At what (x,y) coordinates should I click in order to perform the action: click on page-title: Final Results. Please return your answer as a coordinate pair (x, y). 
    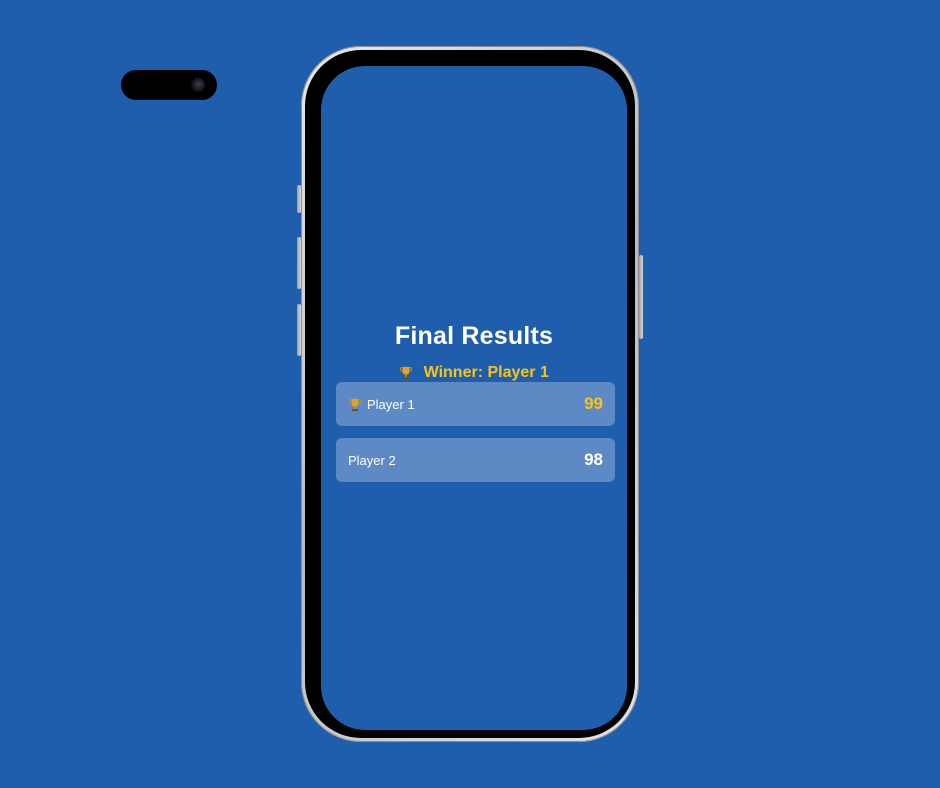
    Looking at the image, I should click on (474, 336).